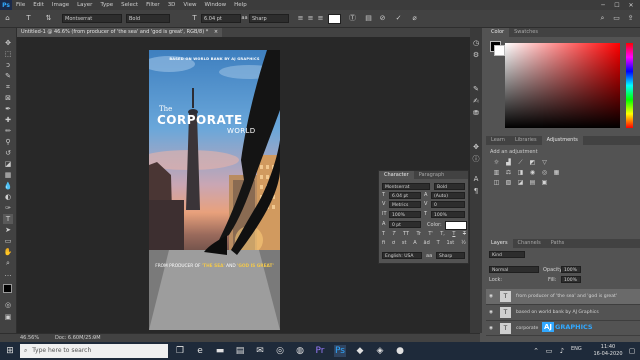 The image size is (640, 360). I want to click on small-caps-icon: Tr, so click(419, 235).